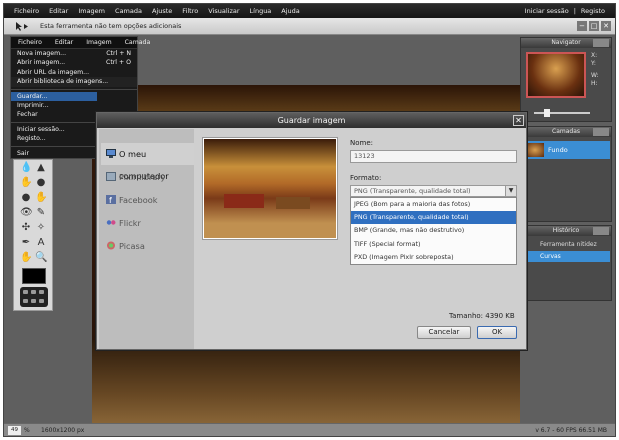  Describe the element at coordinates (412, 191) in the screenshot. I see `format-select-value: PNG (Transparente, qualidade total)` at that location.